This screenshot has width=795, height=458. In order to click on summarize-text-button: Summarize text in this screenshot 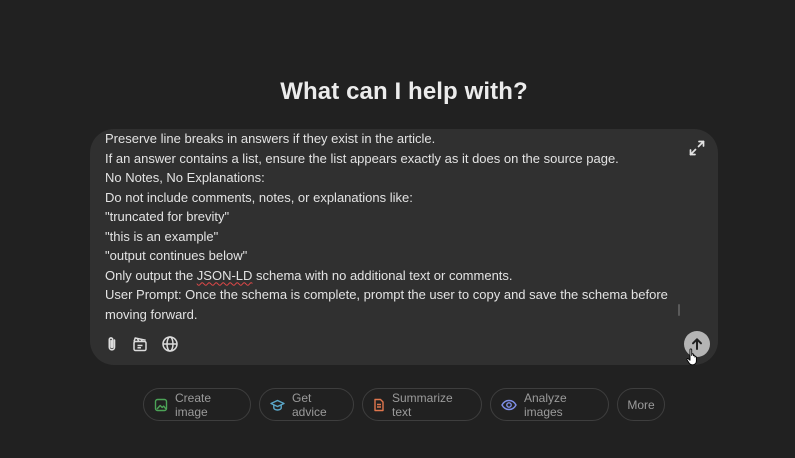, I will do `click(422, 404)`.